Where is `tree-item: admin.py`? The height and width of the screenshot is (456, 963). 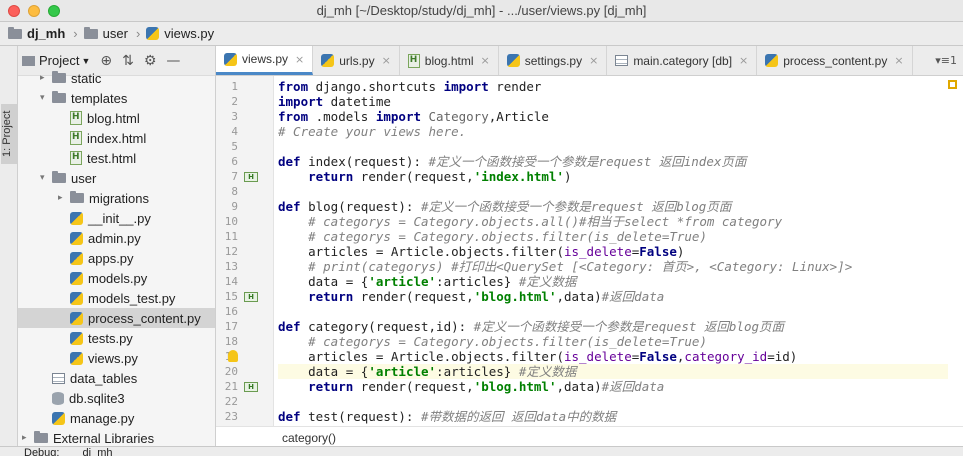
tree-item: admin.py is located at coordinates (116, 238).